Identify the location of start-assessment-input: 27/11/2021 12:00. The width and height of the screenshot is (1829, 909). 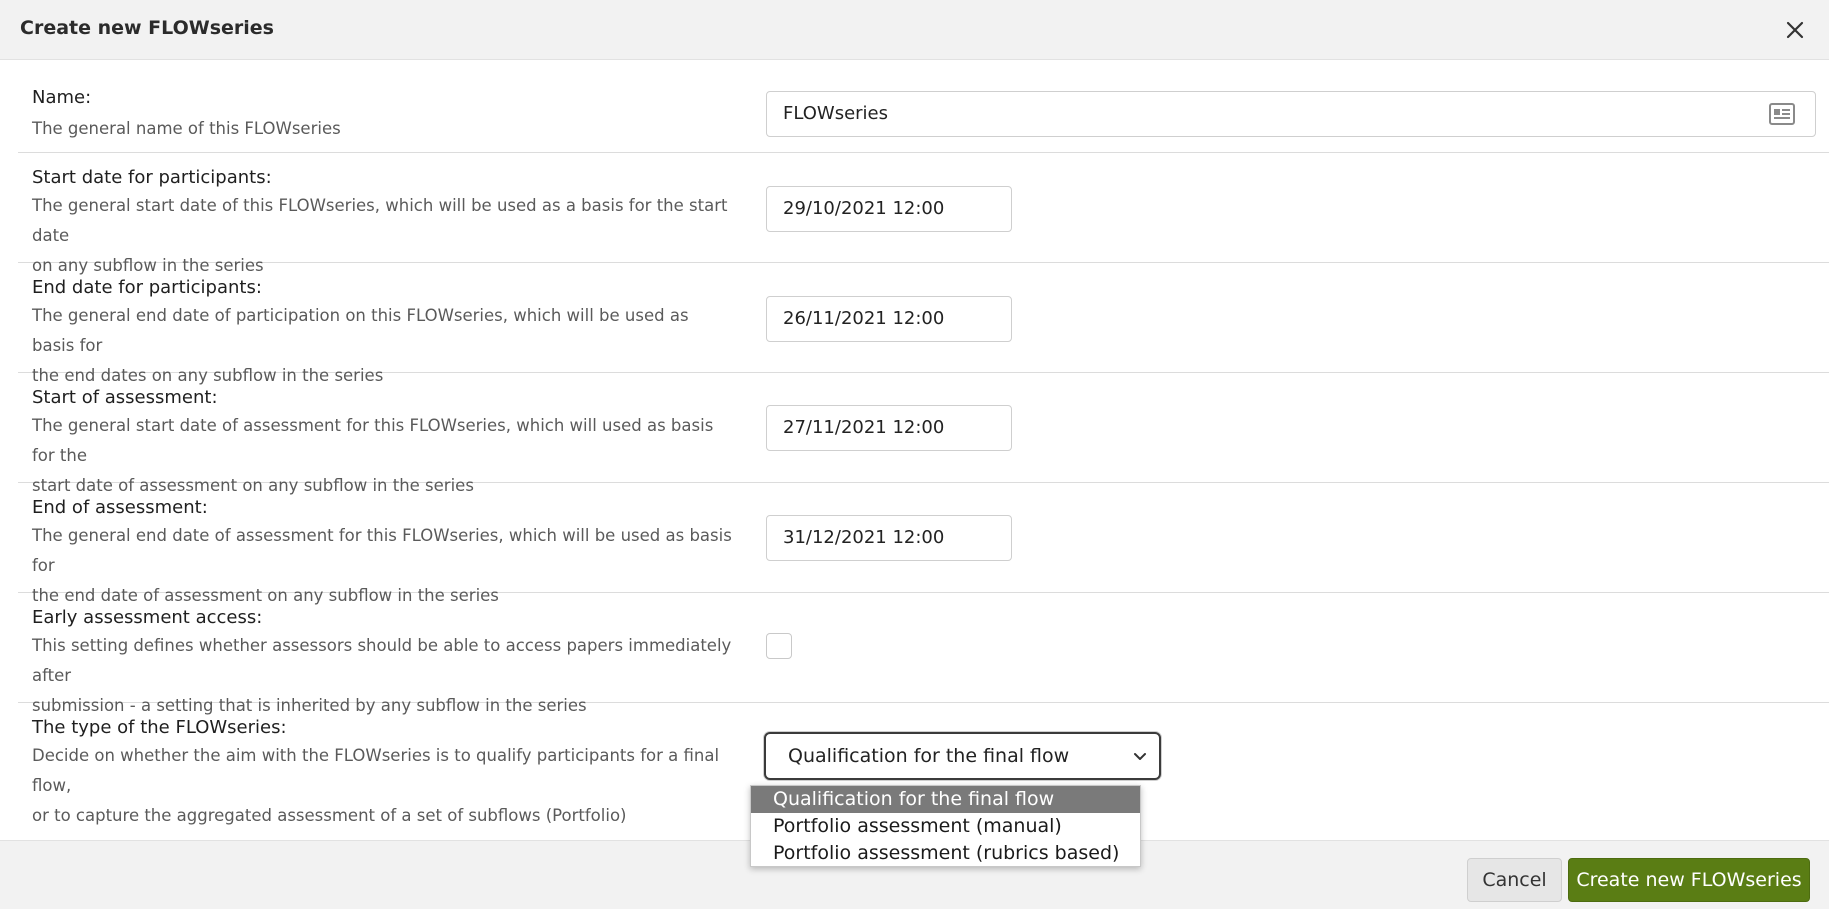
(889, 428).